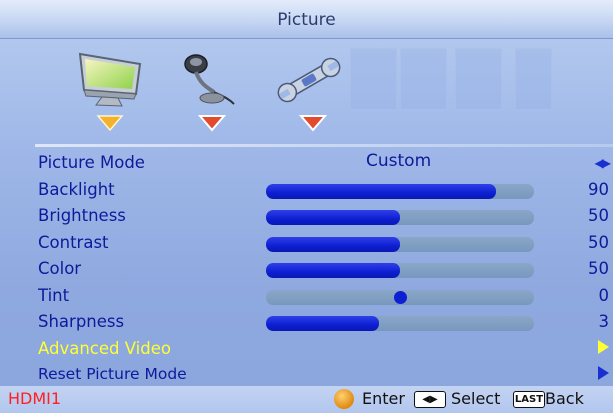 The image size is (613, 413). I want to click on arrow-keys-icon: ◀▶, so click(430, 399).